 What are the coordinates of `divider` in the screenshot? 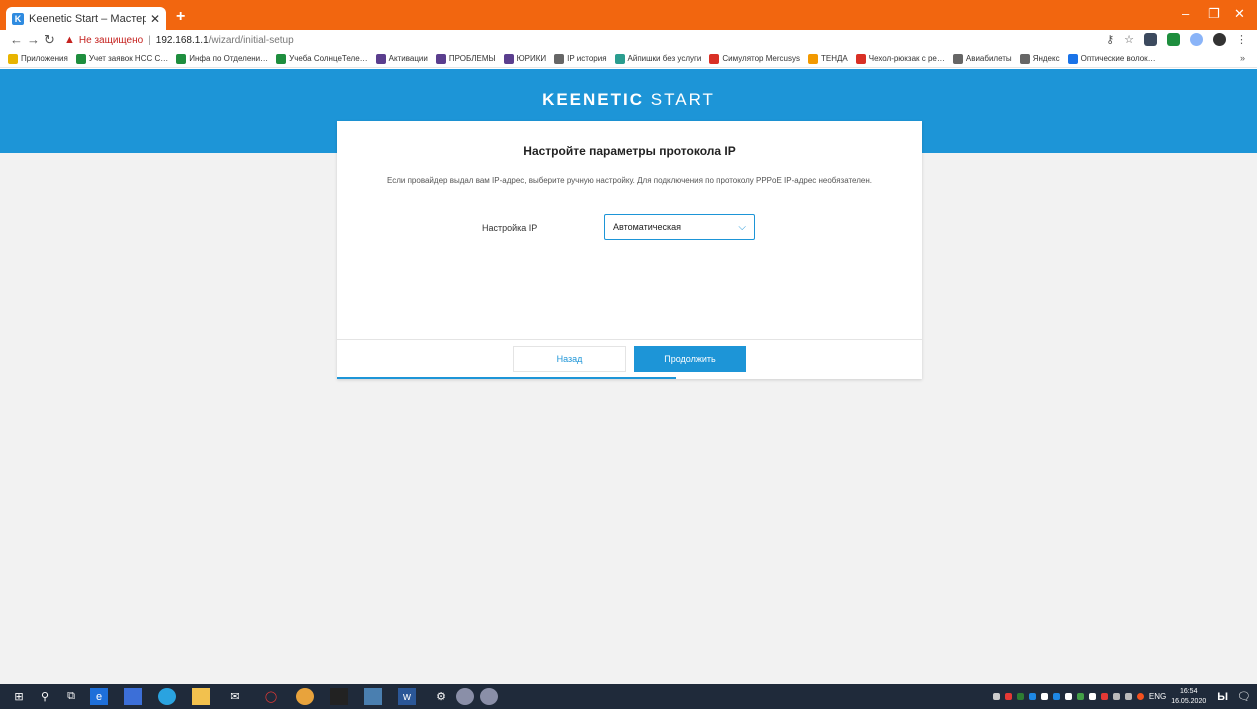 It's located at (629, 339).